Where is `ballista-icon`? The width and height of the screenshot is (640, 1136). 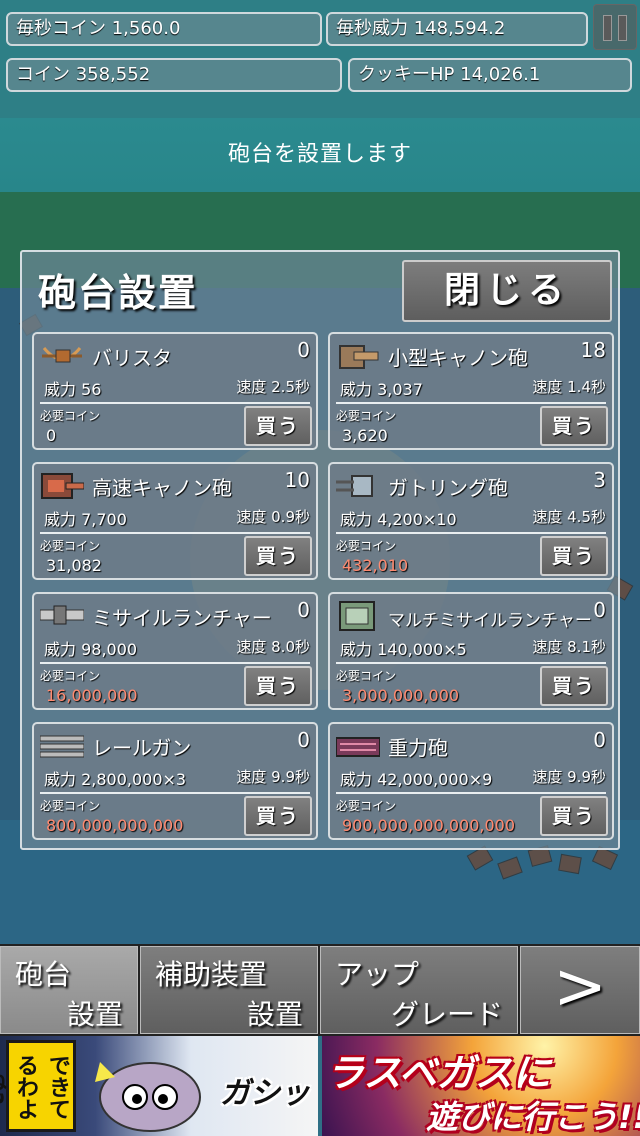
ballista-icon is located at coordinates (62, 356).